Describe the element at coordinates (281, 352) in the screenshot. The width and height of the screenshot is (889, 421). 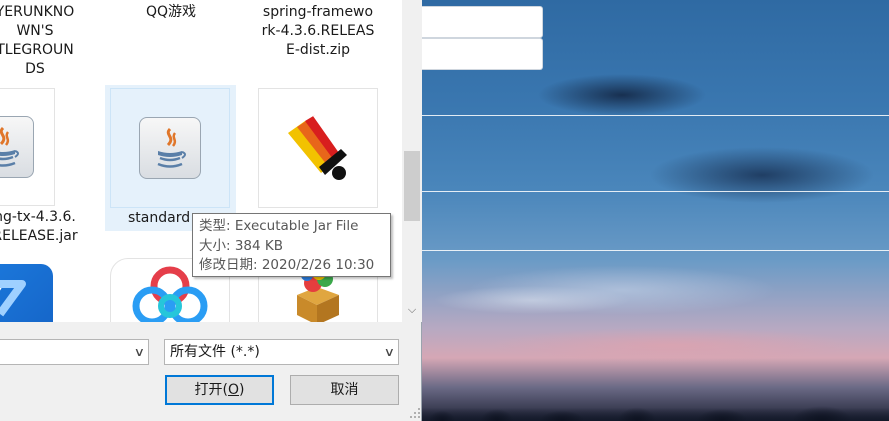
I see `file-type-select: 所有文件 (*.*) ∨` at that location.